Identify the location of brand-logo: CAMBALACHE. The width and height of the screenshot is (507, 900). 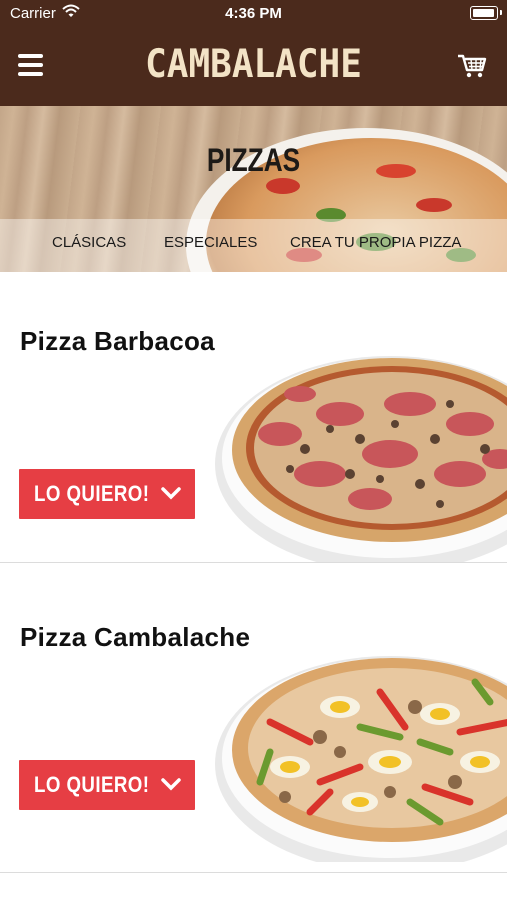
(253, 64).